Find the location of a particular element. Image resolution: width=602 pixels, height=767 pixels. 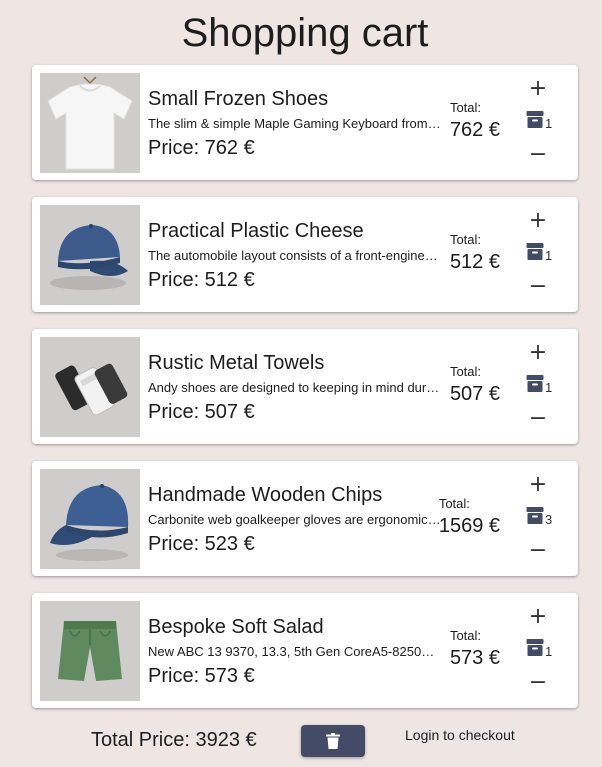

item-total: Total: 1569 € is located at coordinates (469, 518).